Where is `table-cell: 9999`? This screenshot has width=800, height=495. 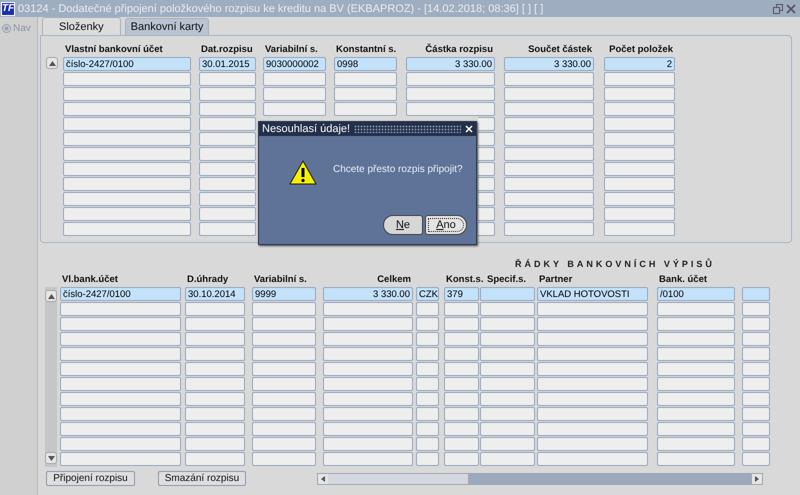 table-cell: 9999 is located at coordinates (284, 294).